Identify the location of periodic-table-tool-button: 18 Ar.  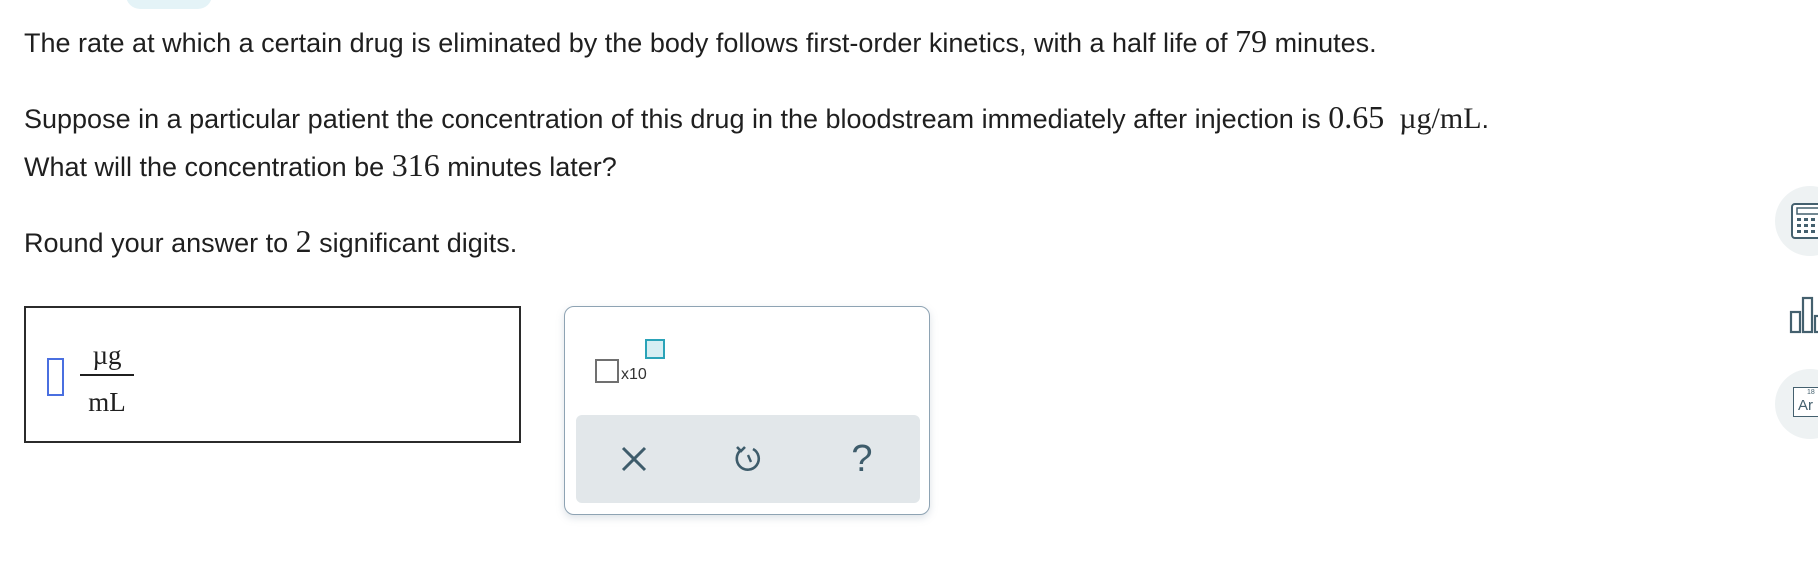
(1796, 404).